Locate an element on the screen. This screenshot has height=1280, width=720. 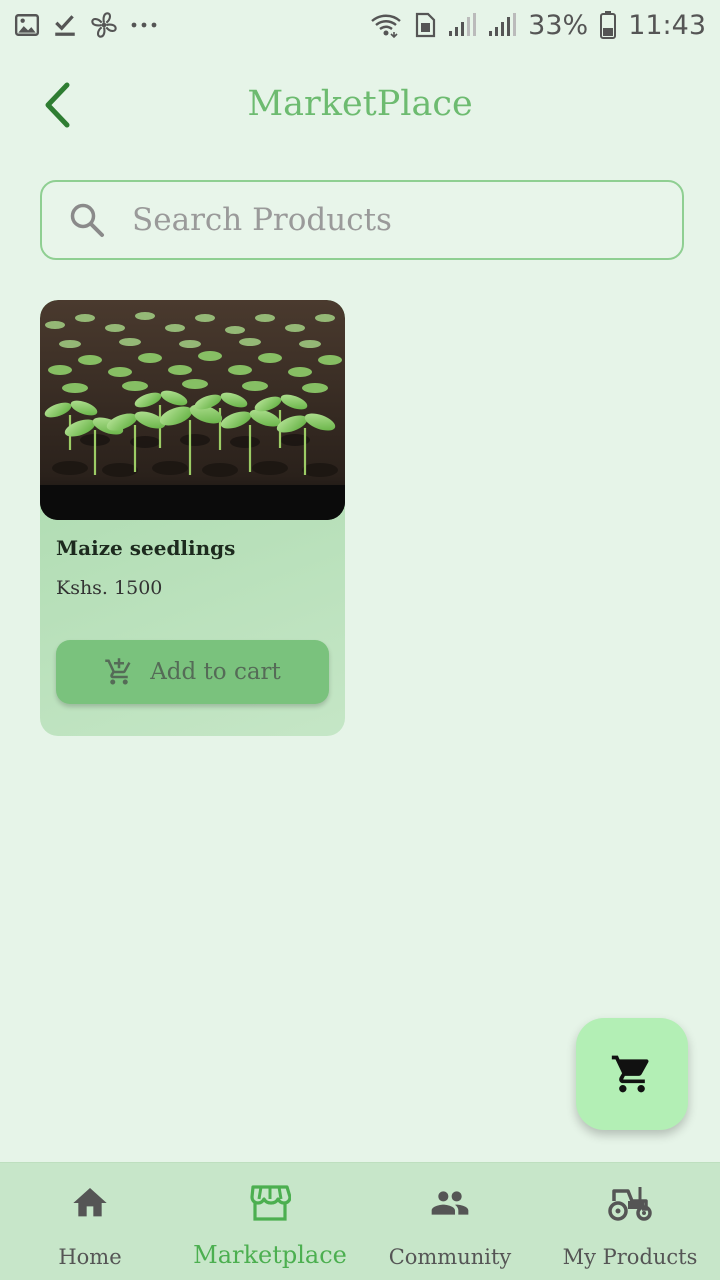
sim-icon is located at coordinates (425, 25).